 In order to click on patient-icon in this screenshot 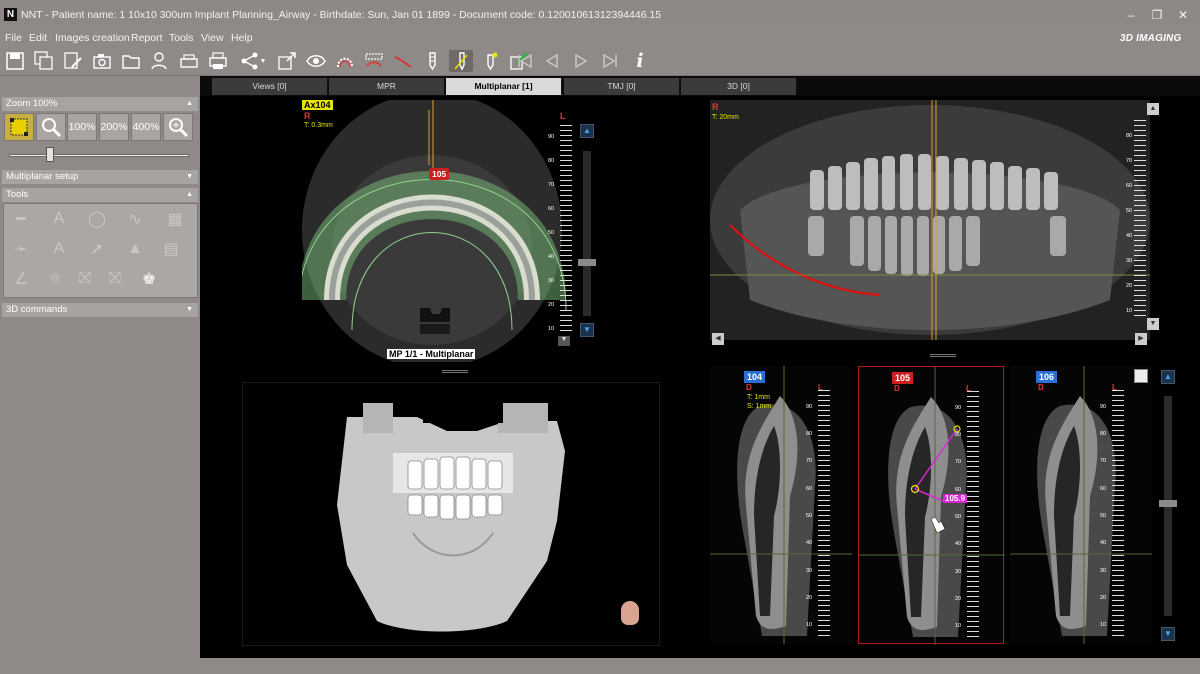, I will do `click(160, 61)`.